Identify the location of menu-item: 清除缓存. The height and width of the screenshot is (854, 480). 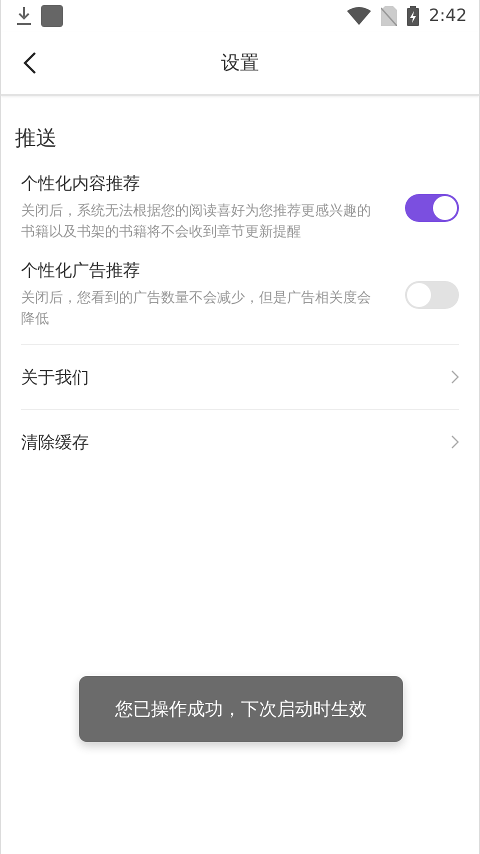
(240, 441).